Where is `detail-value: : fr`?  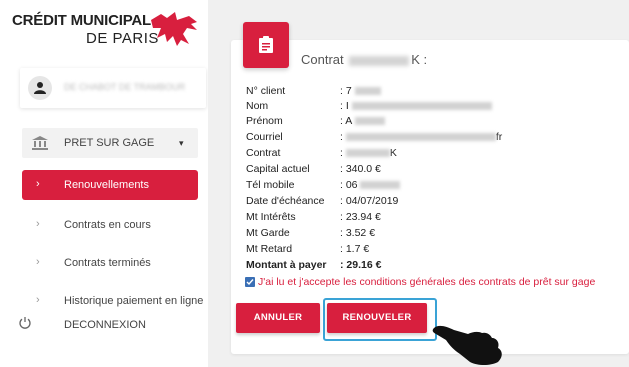
detail-value: : fr is located at coordinates (421, 137).